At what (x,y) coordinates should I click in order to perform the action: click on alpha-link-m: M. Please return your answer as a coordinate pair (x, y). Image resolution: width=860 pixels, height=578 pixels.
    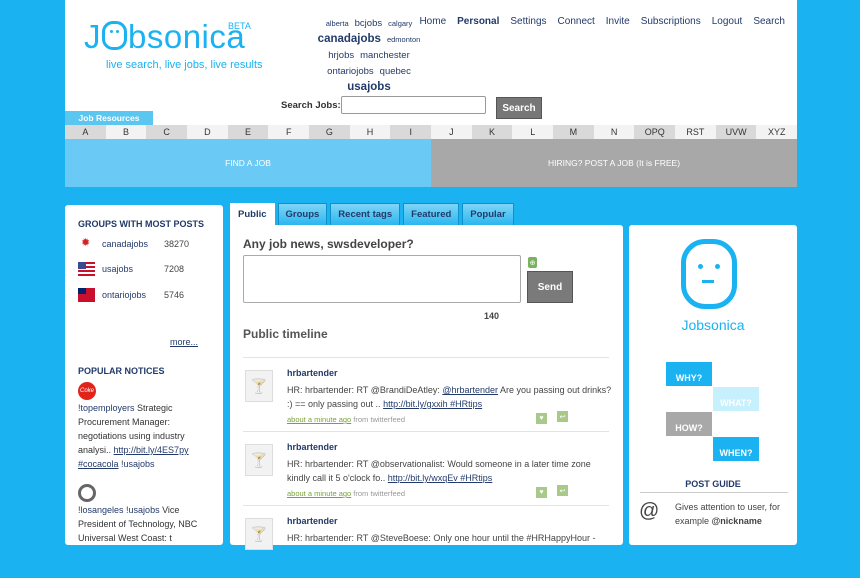
    Looking at the image, I should click on (573, 132).